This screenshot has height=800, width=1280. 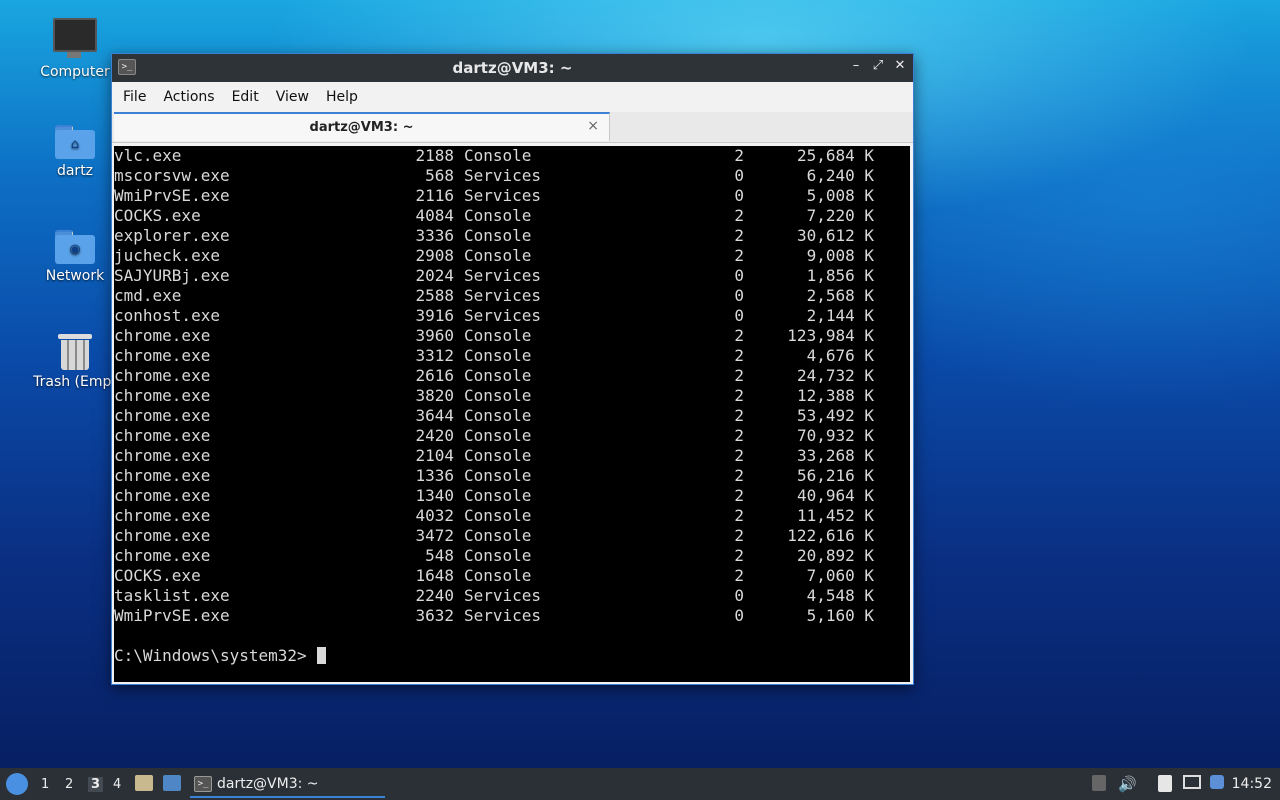 I want to click on process-pid: 2188, so click(x=434, y=155).